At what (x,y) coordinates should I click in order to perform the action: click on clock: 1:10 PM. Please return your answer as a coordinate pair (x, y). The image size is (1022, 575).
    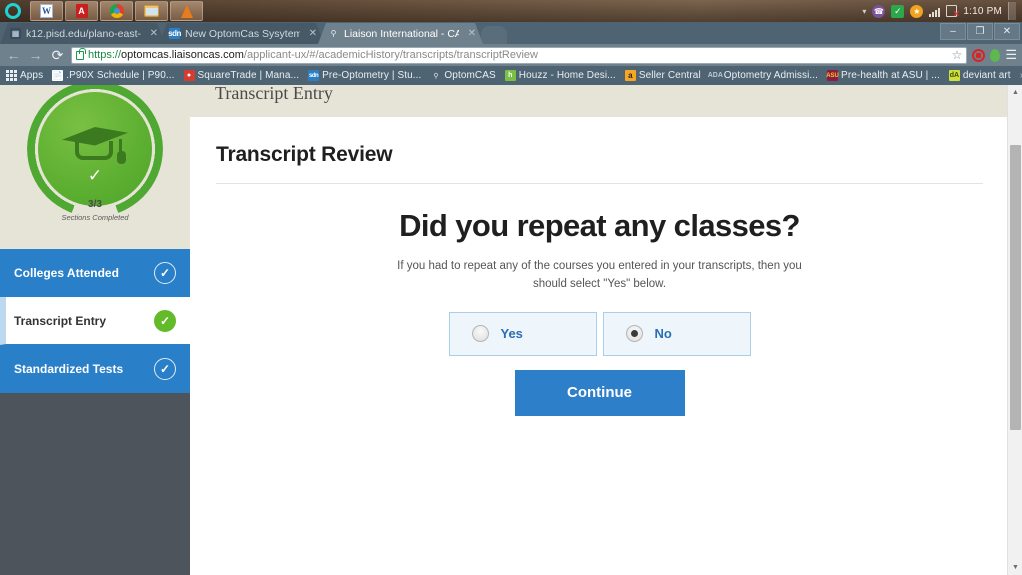
    Looking at the image, I should click on (982, 11).